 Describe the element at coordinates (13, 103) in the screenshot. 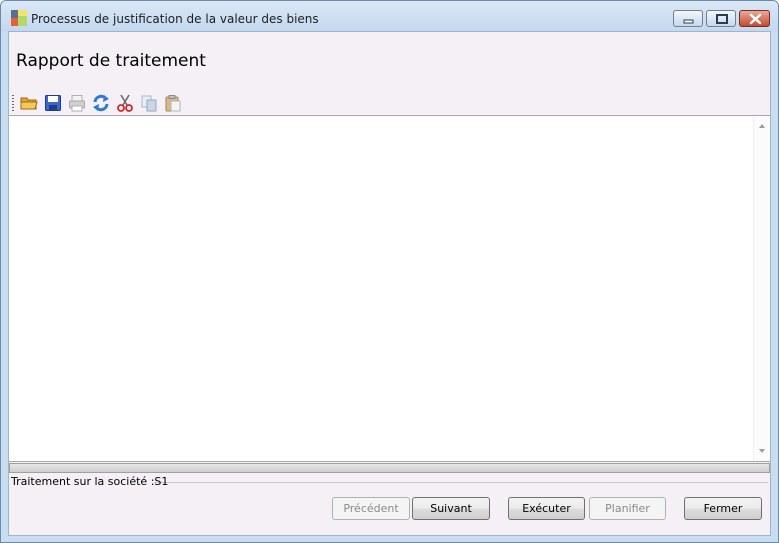

I see `toolbar-grip` at that location.